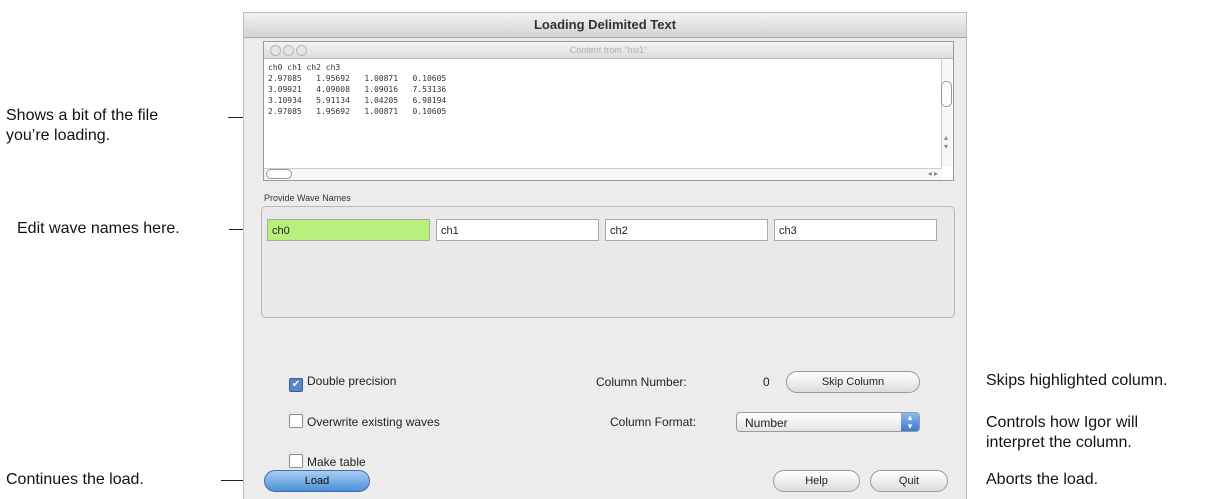  I want to click on help-button: Help, so click(816, 481).